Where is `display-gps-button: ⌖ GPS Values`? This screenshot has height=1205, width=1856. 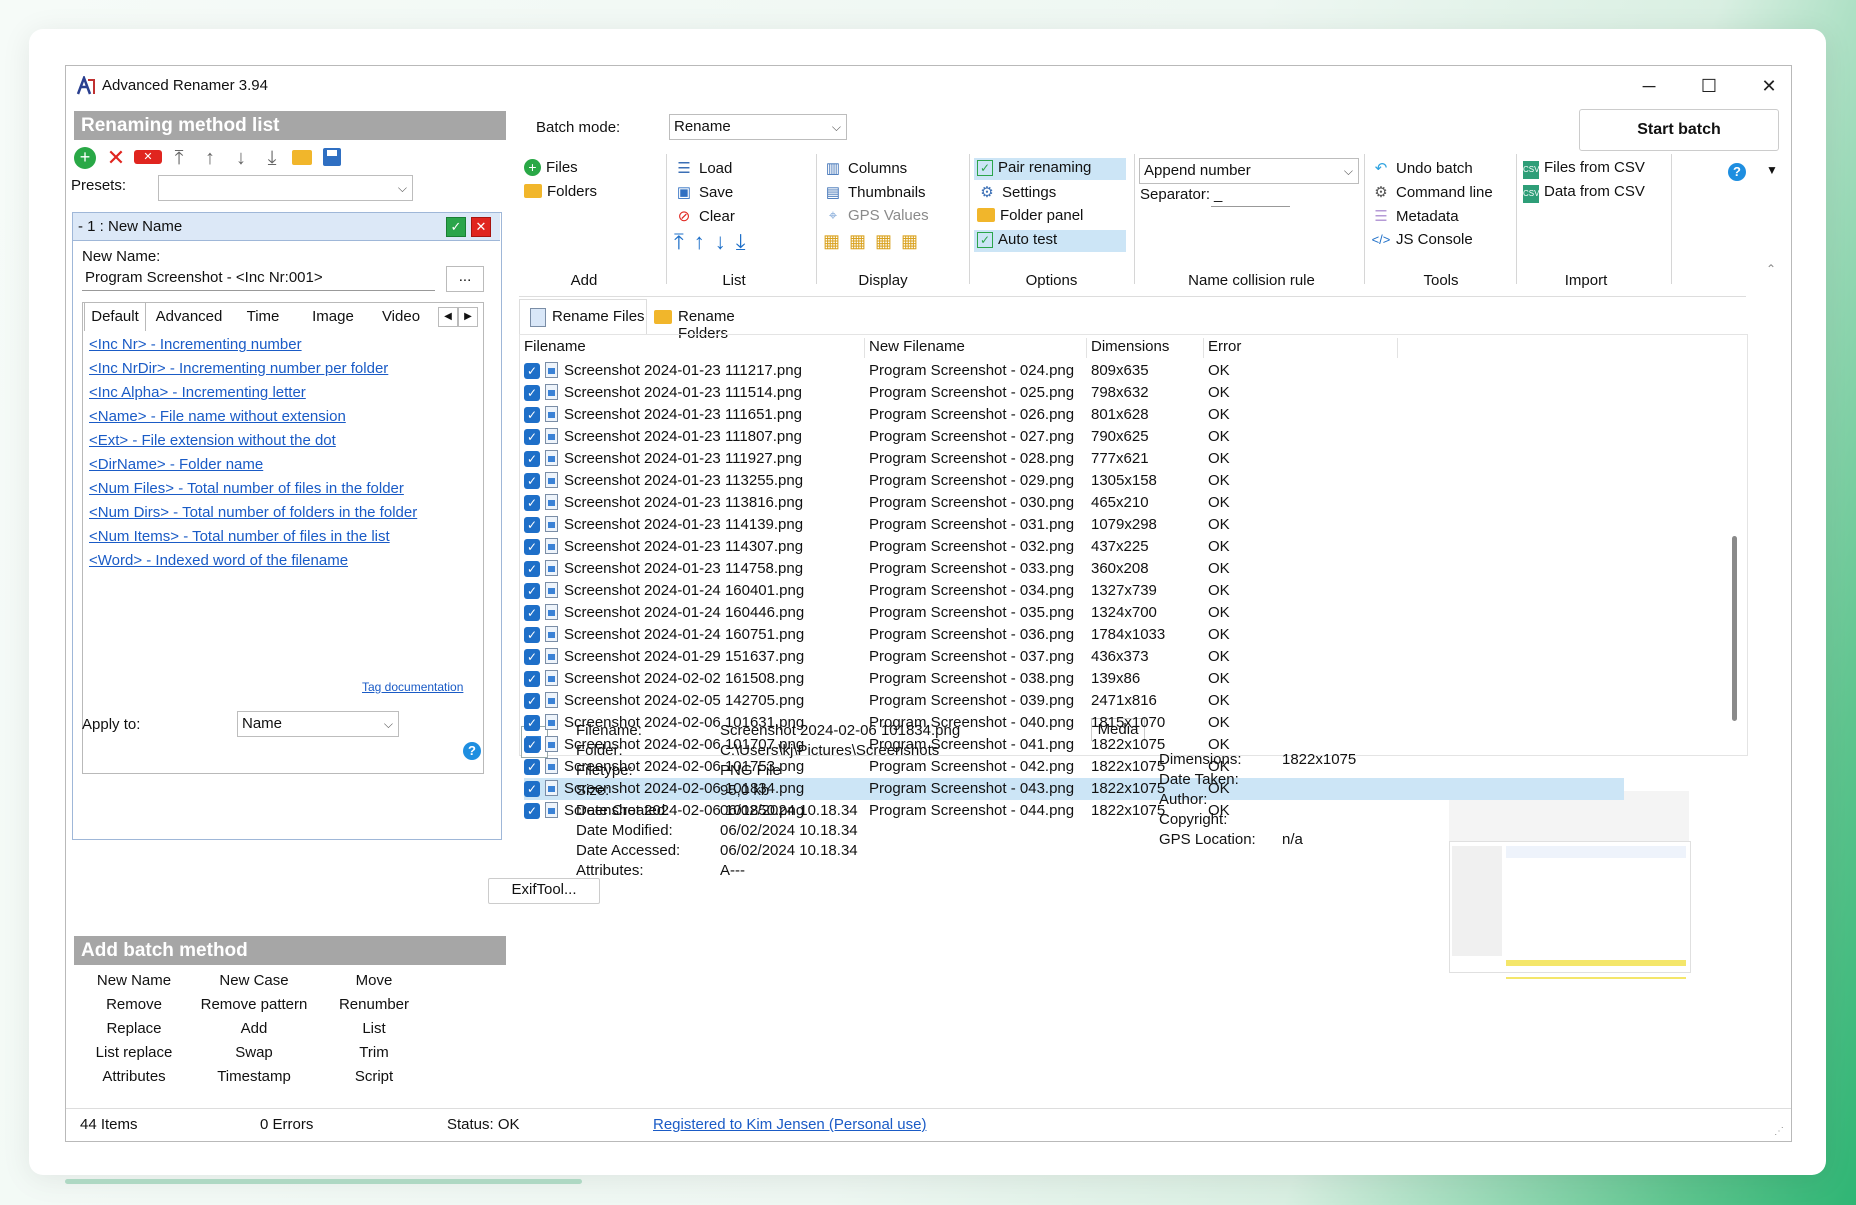
display-gps-button: ⌖ GPS Values is located at coordinates (876, 215).